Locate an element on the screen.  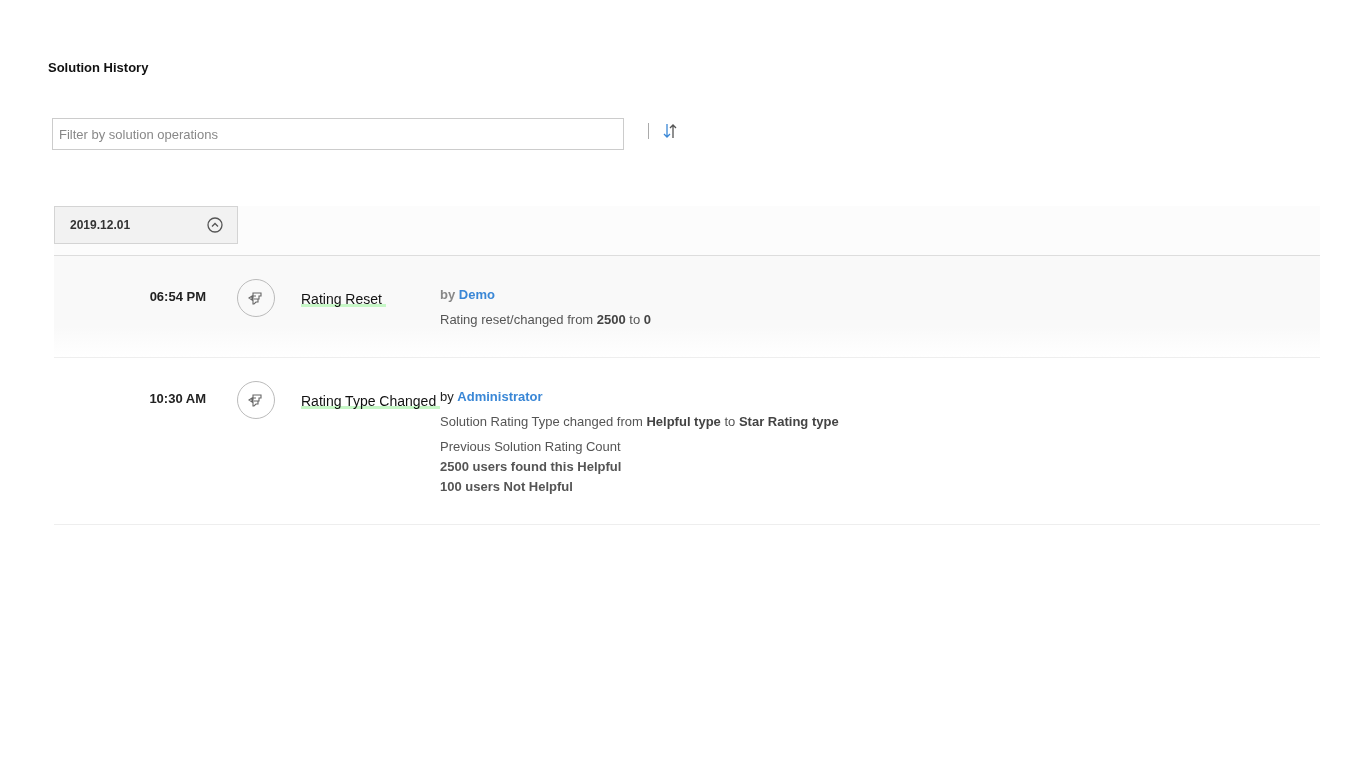
entry-detail: Solution Rating Type changed from Helpful type to Star Rating type is located at coordinates (640, 421).